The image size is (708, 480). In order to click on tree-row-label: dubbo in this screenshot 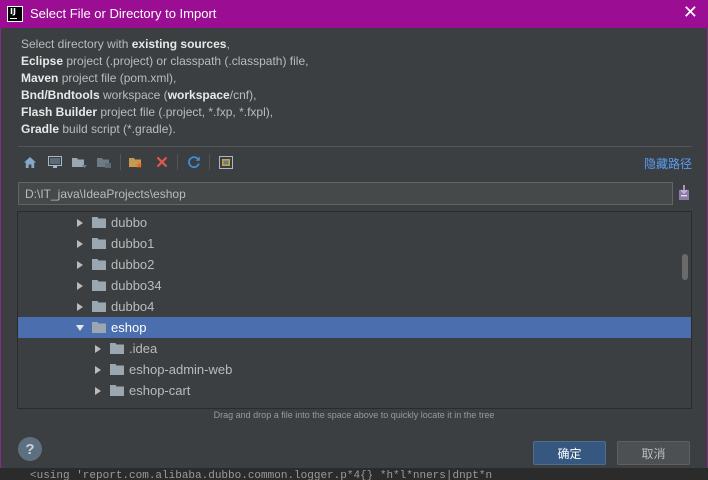, I will do `click(129, 222)`.